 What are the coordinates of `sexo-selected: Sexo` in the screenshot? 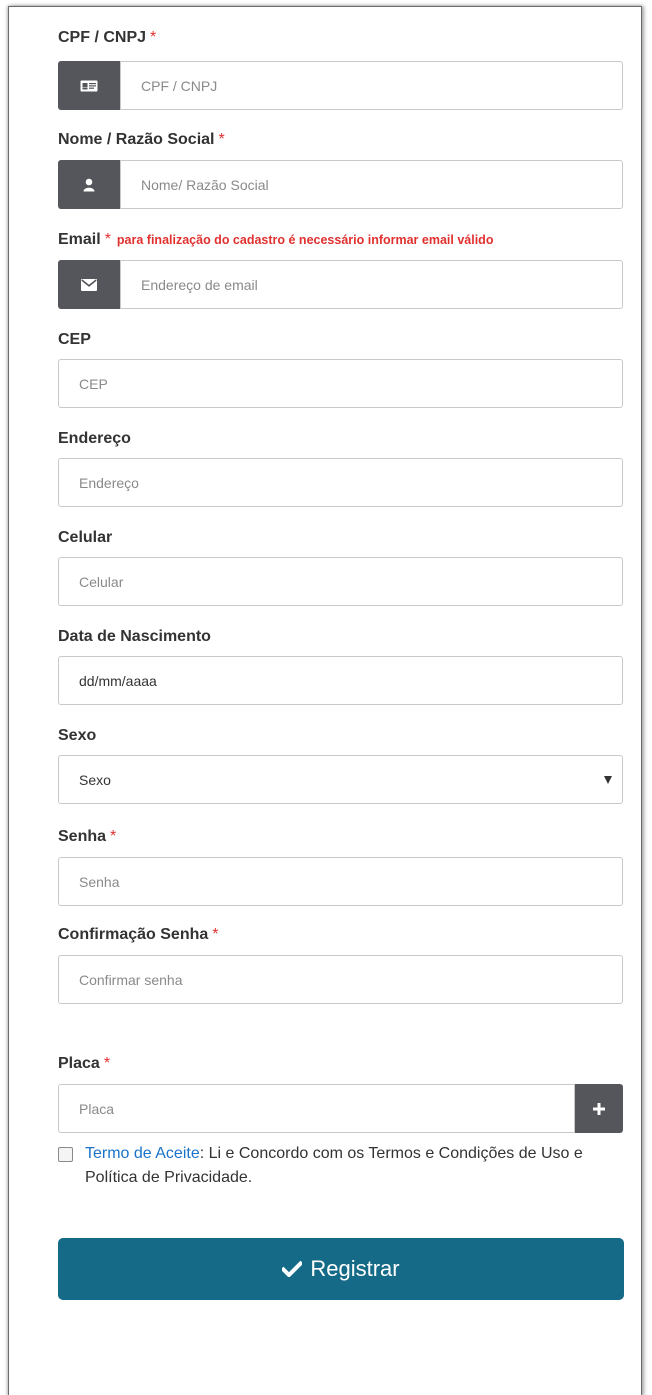 It's located at (95, 779).